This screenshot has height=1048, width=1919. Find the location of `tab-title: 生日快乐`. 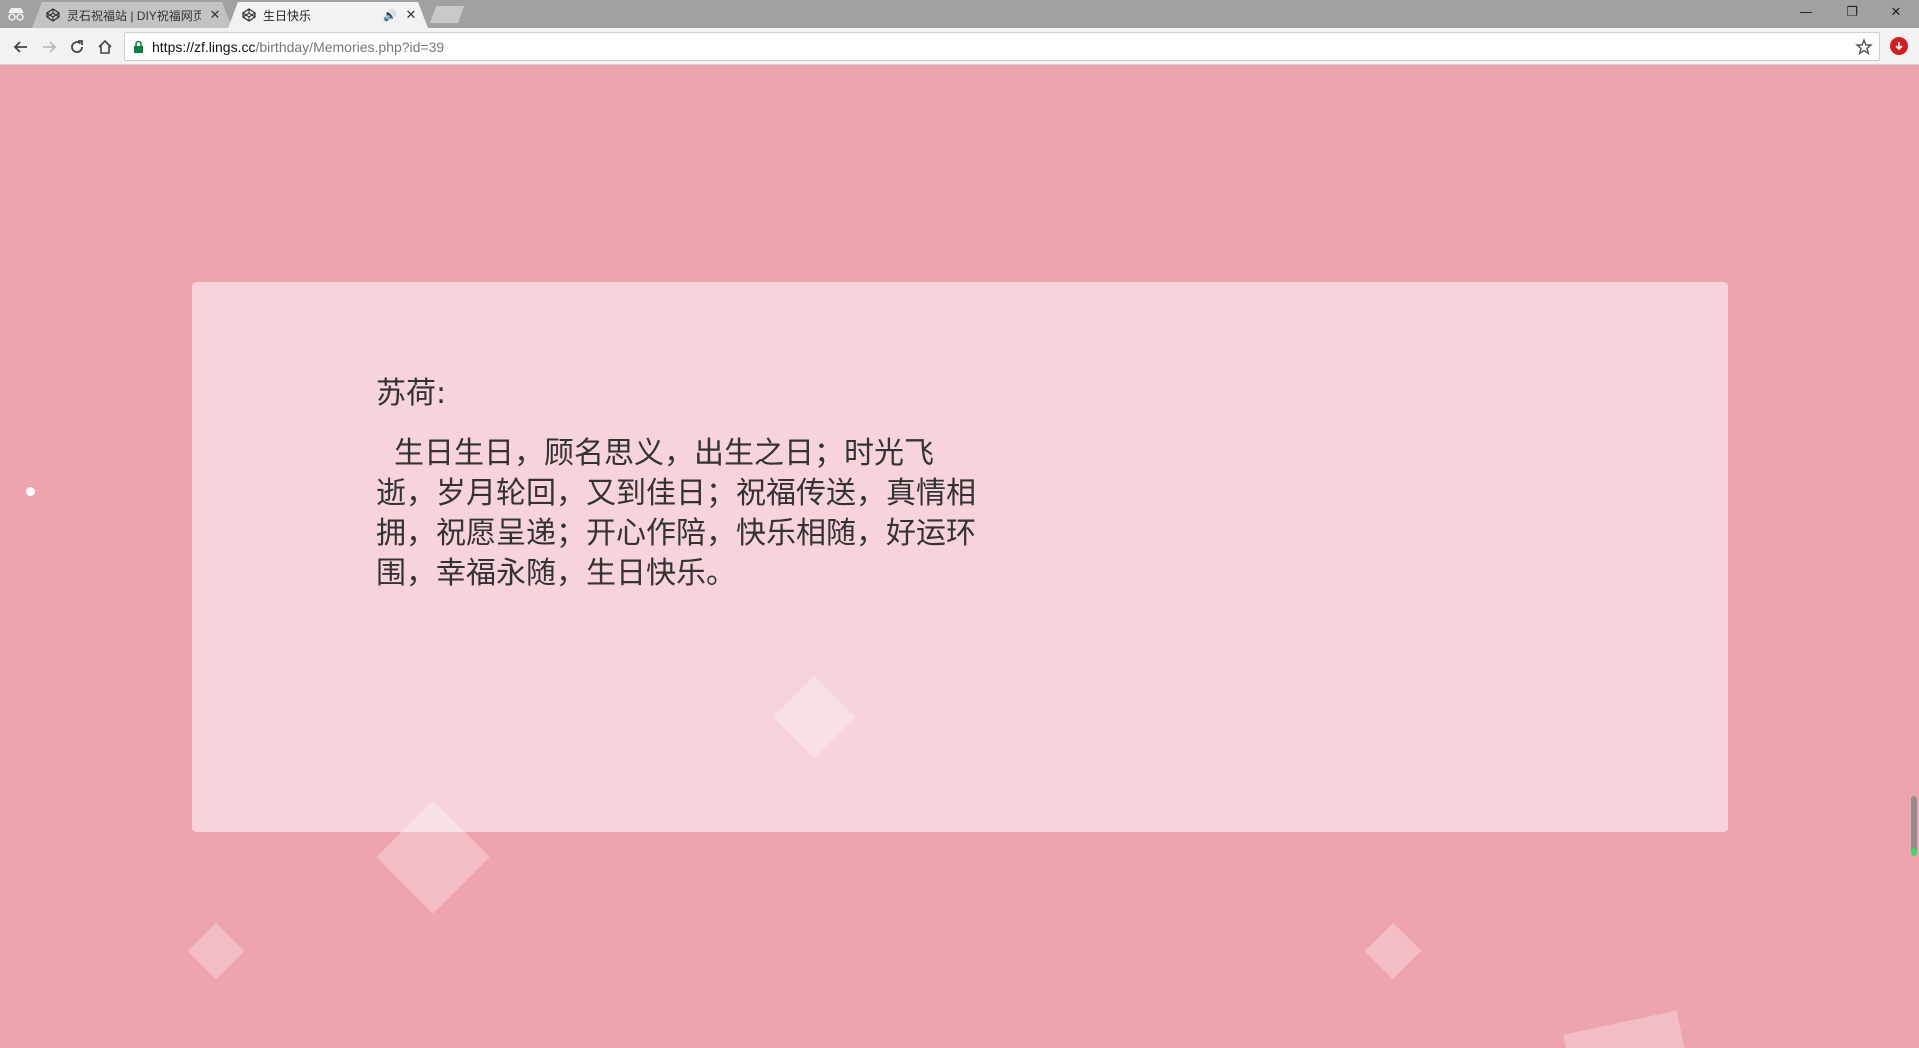

tab-title: 生日快乐 is located at coordinates (287, 15).